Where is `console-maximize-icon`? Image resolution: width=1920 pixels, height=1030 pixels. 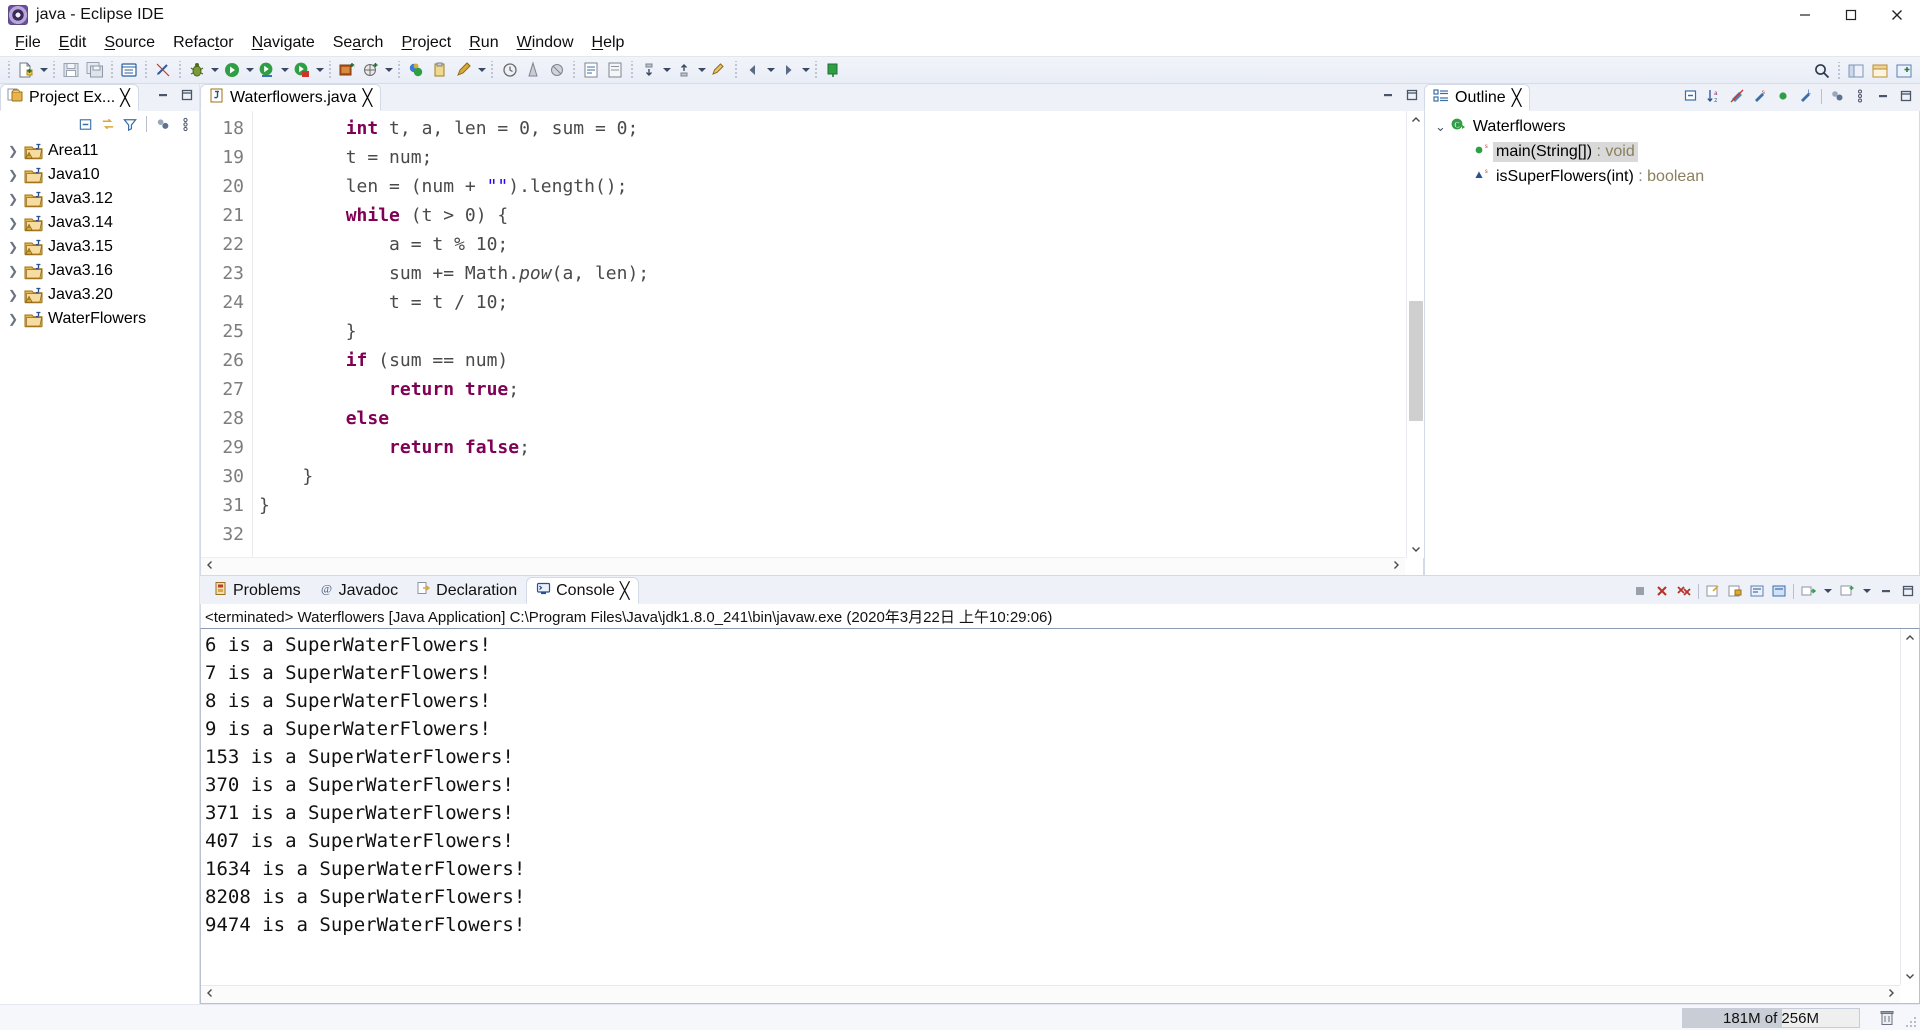
console-maximize-icon is located at coordinates (1908, 591).